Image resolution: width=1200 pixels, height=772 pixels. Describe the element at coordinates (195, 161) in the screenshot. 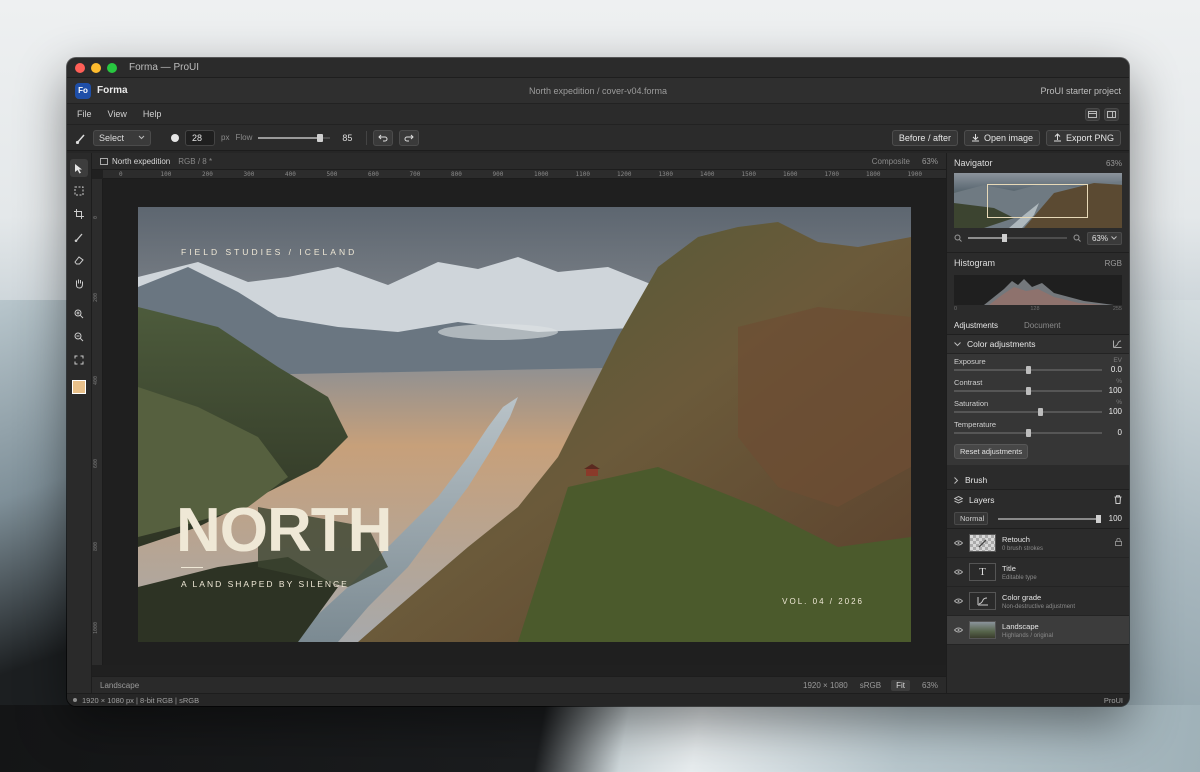

I see `document-tab-meta: RGB / 8 *` at that location.